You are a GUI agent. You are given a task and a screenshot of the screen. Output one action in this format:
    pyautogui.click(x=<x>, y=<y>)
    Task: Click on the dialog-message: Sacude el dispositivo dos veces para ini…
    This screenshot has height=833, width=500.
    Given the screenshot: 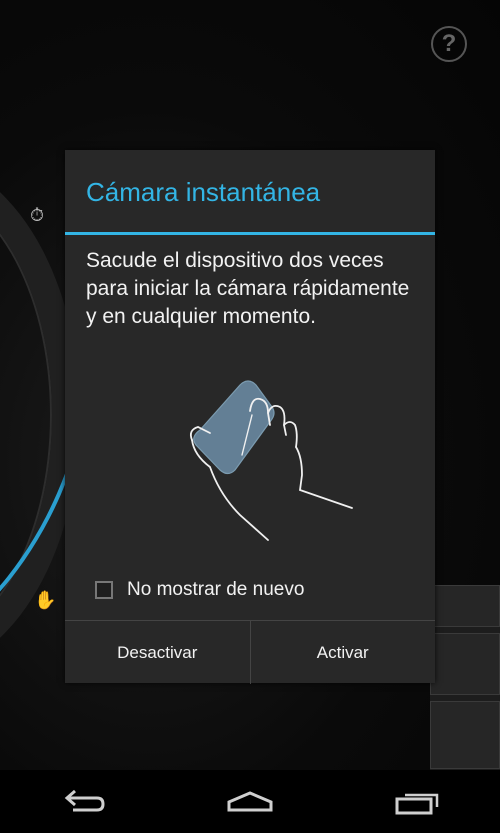 What is the action you would take?
    pyautogui.click(x=248, y=288)
    